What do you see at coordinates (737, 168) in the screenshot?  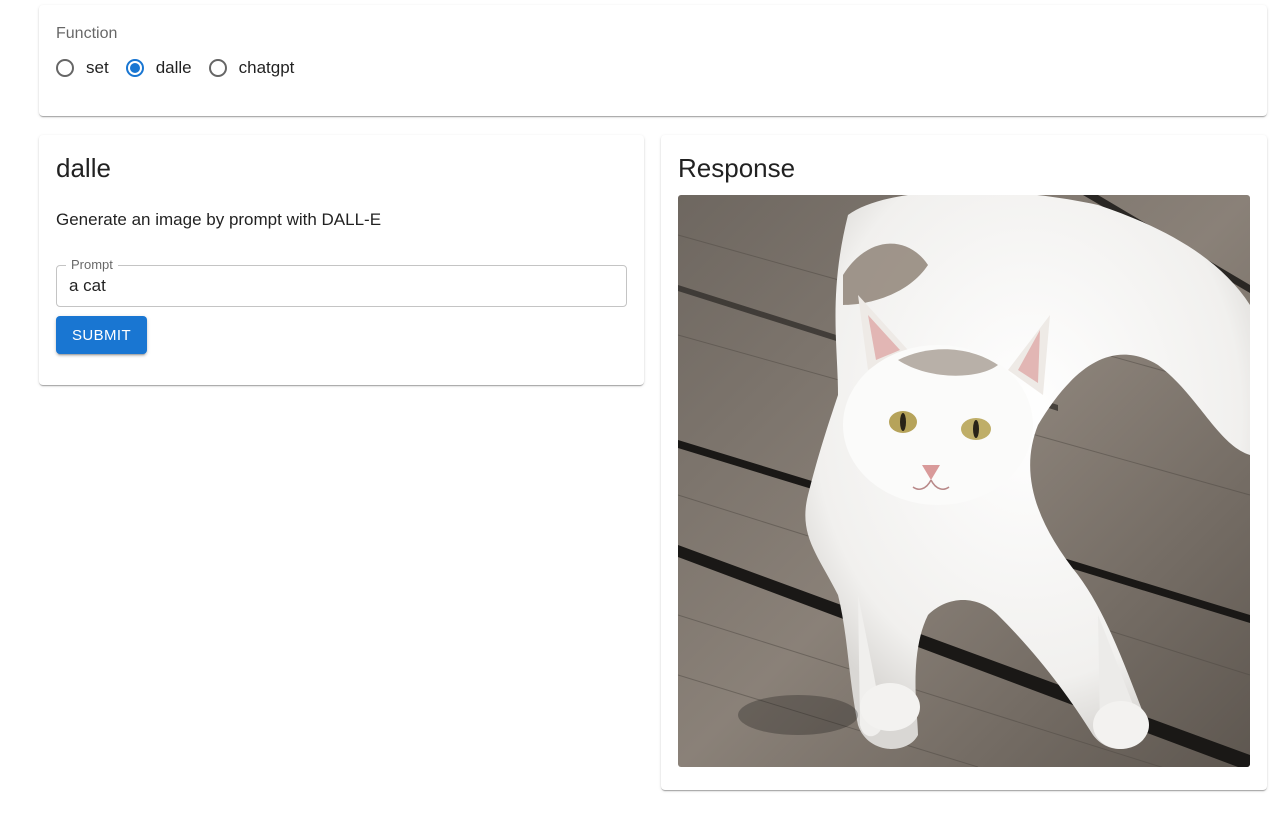 I see `response-title: Response` at bounding box center [737, 168].